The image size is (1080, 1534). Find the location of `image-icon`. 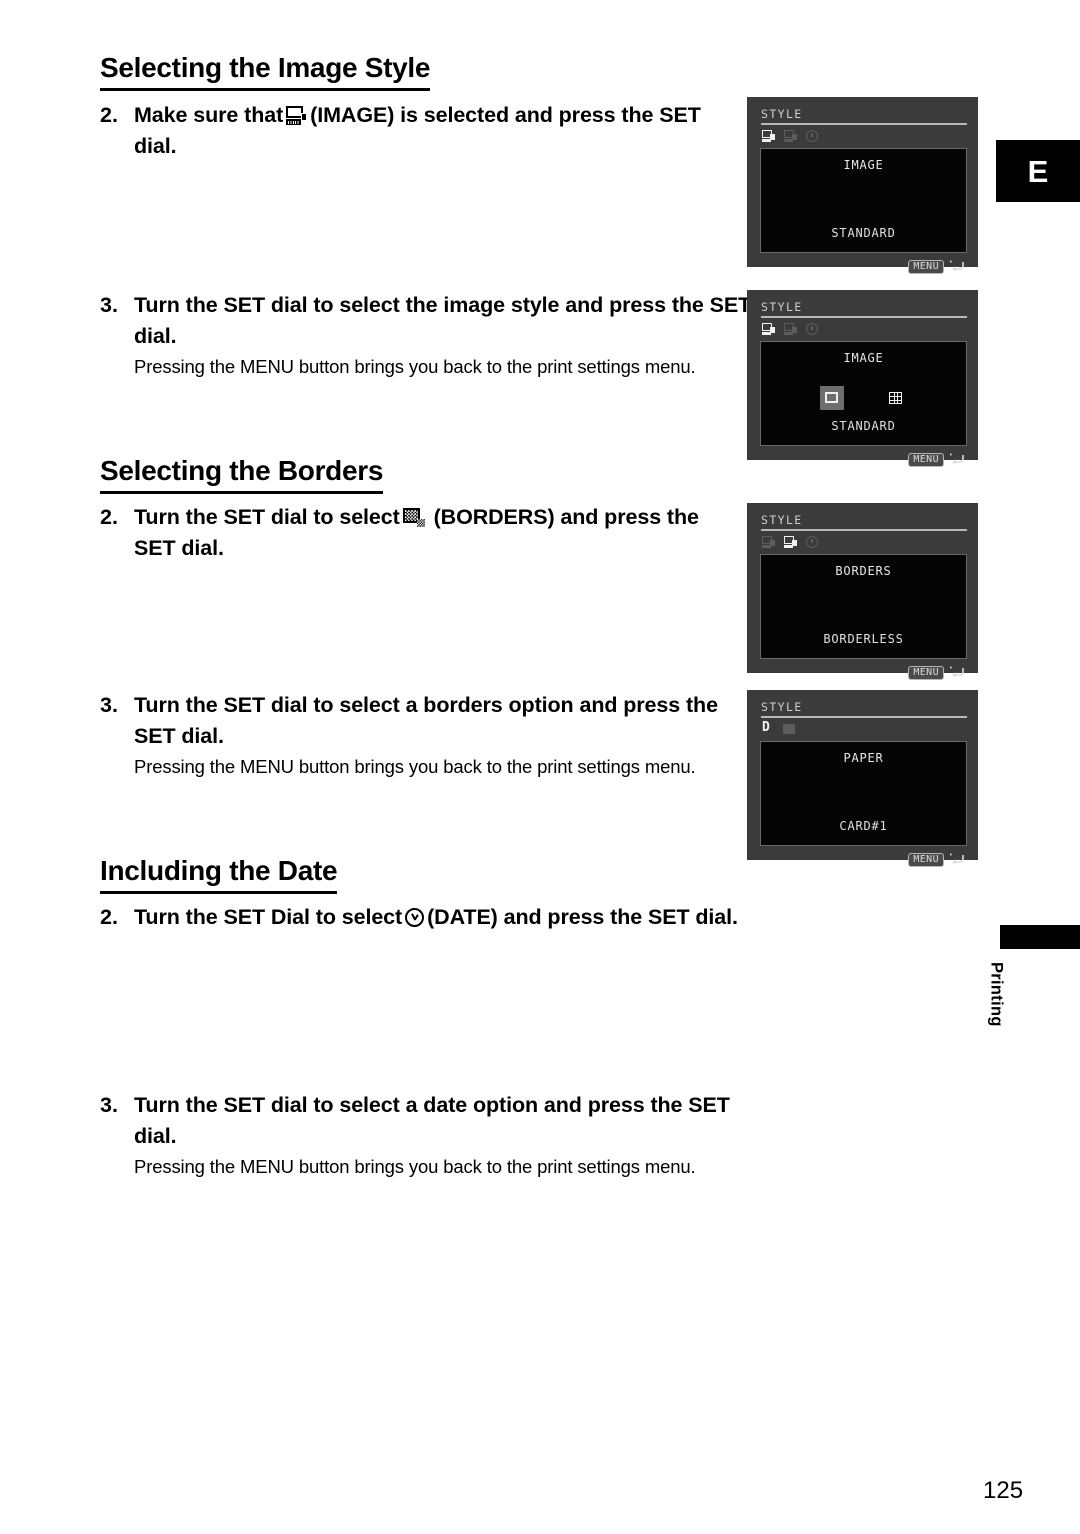

image-icon is located at coordinates (297, 115).